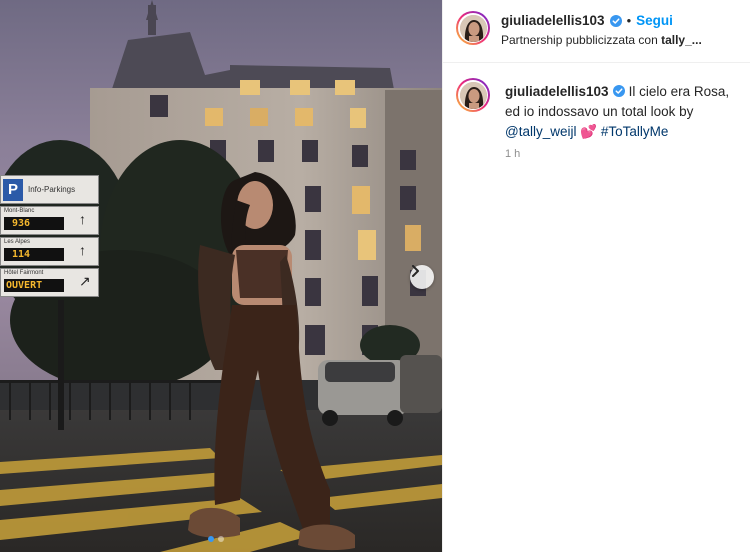 The width and height of the screenshot is (750, 552). Describe the element at coordinates (34, 285) in the screenshot. I see `parking-row-value: OUVERT` at that location.